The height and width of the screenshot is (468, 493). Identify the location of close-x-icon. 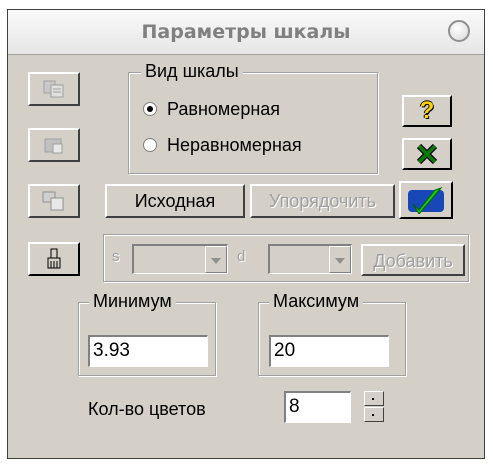
(427, 154).